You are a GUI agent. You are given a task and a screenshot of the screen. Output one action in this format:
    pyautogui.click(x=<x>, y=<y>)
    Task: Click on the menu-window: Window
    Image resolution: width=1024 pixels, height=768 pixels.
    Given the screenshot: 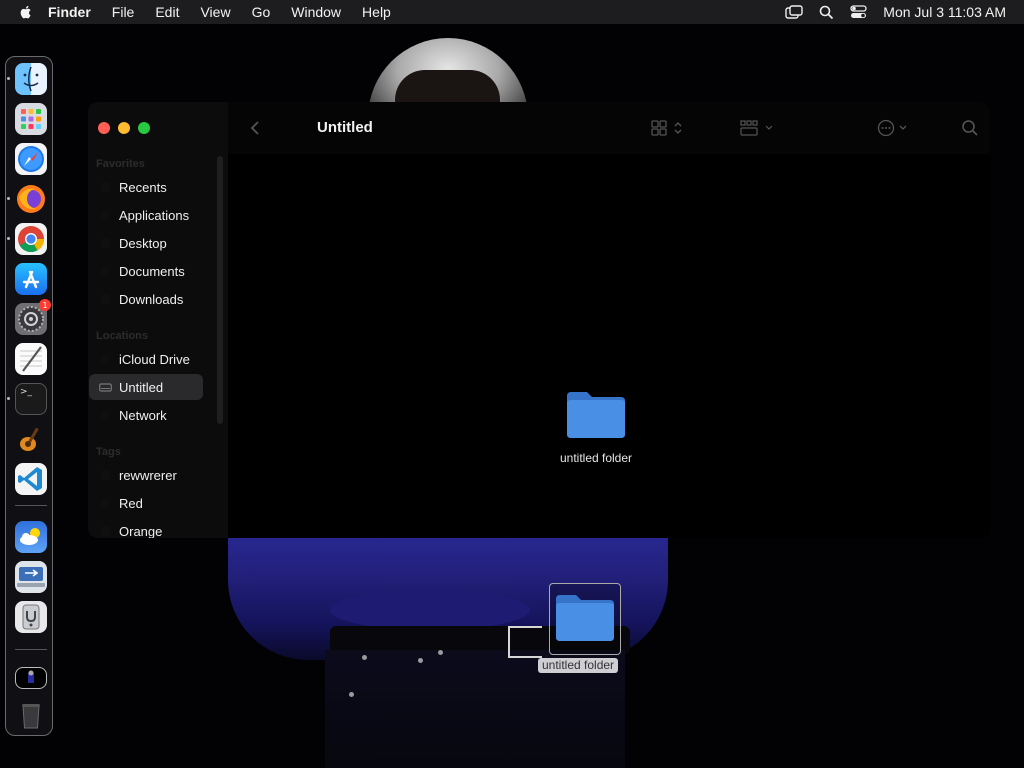 What is the action you would take?
    pyautogui.click(x=316, y=12)
    